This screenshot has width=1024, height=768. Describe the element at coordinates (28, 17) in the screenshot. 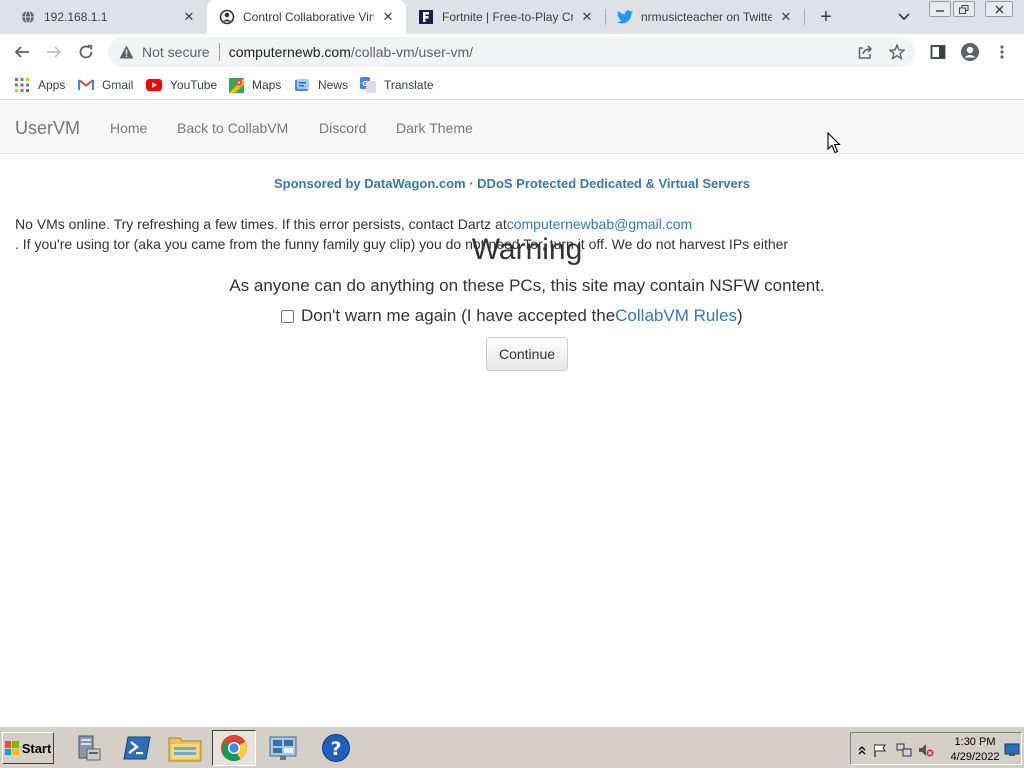

I see `globe-icon` at that location.